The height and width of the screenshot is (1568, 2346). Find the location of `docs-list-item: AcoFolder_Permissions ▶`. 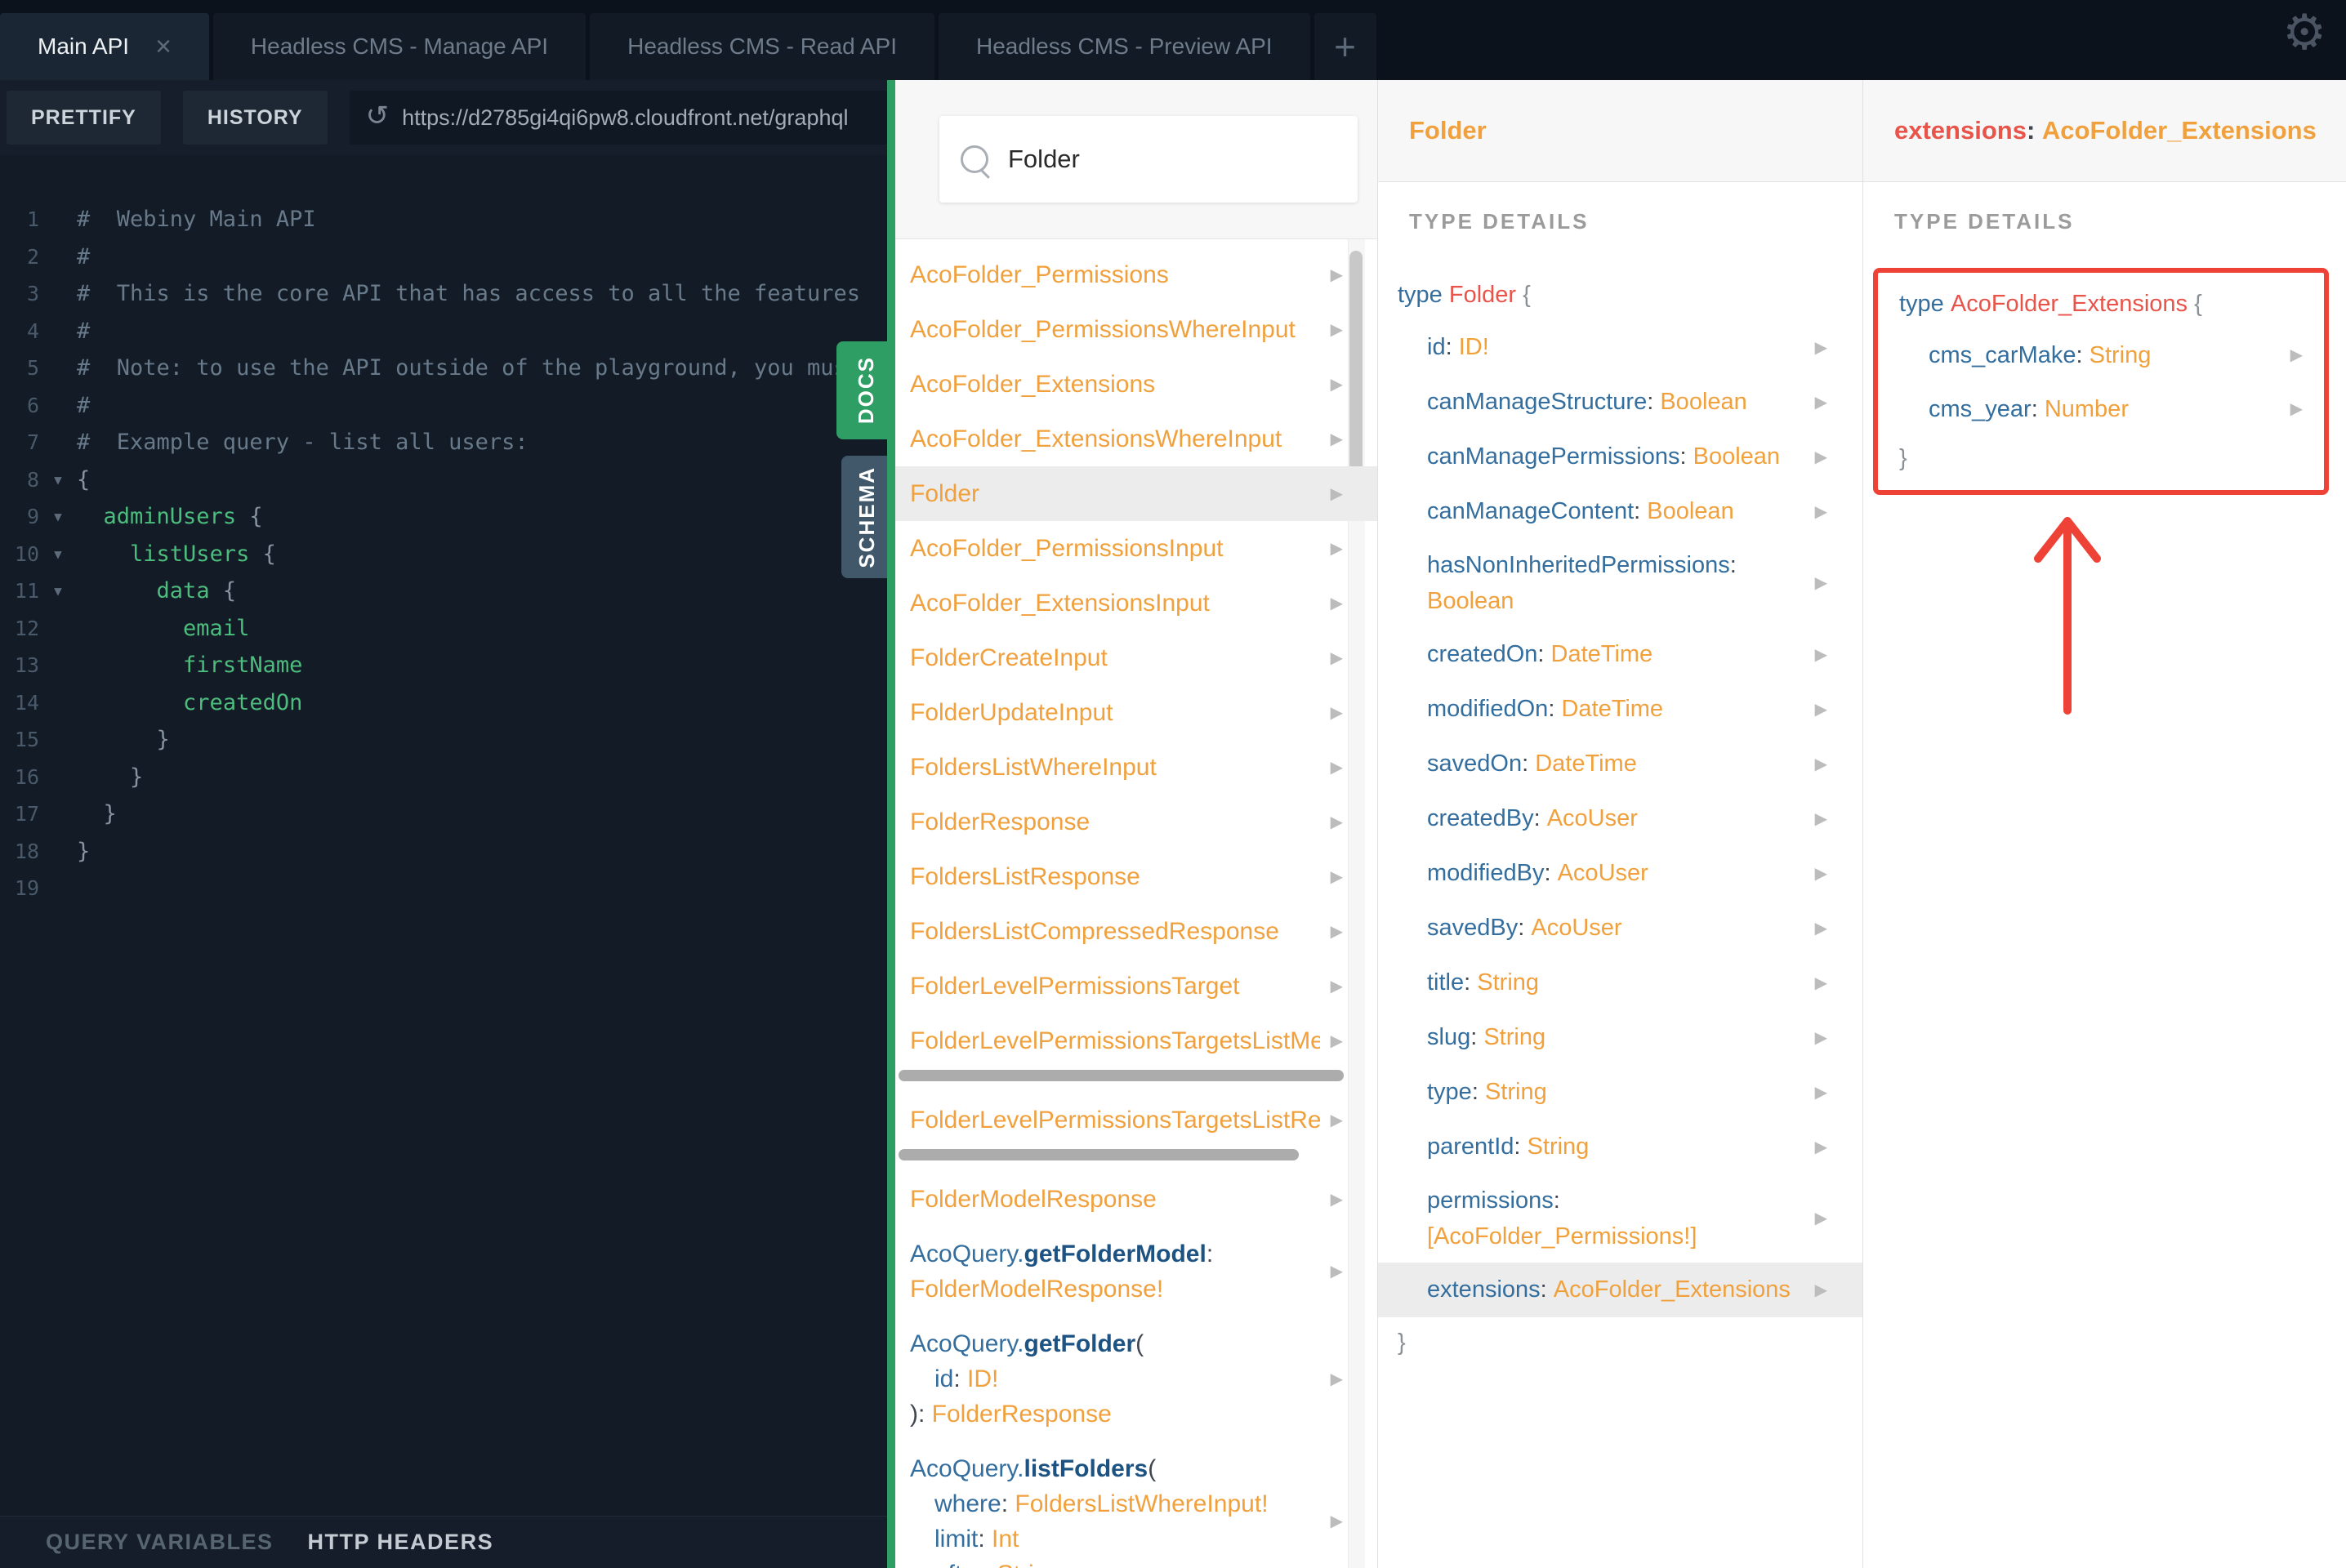

docs-list-item: AcoFolder_Permissions ▶ is located at coordinates (1136, 274).